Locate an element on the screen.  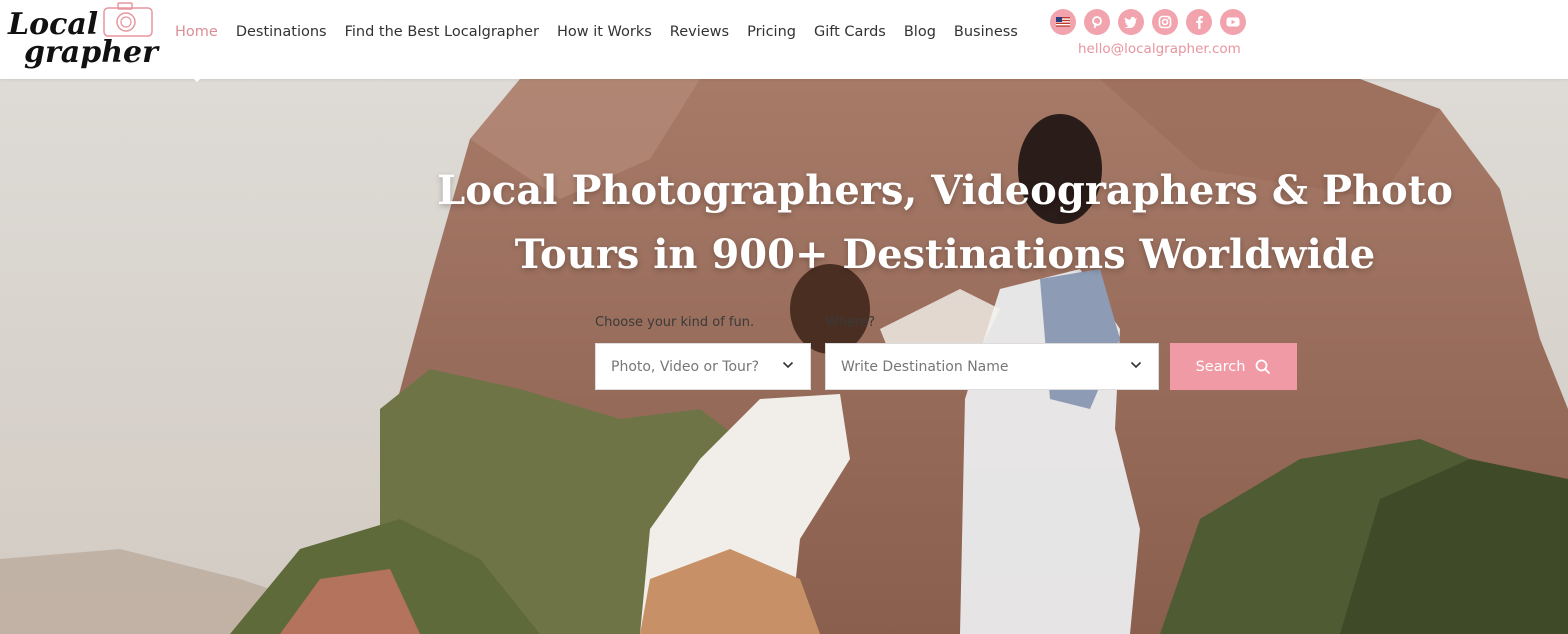
logo: Local grapher is located at coordinates (82, 38).